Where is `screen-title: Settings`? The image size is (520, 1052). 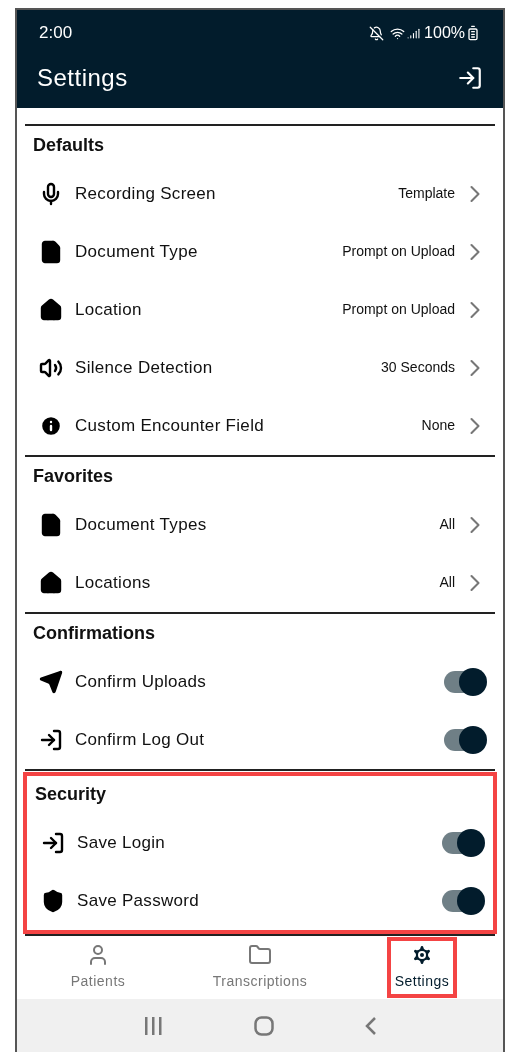 screen-title: Settings is located at coordinates (82, 77).